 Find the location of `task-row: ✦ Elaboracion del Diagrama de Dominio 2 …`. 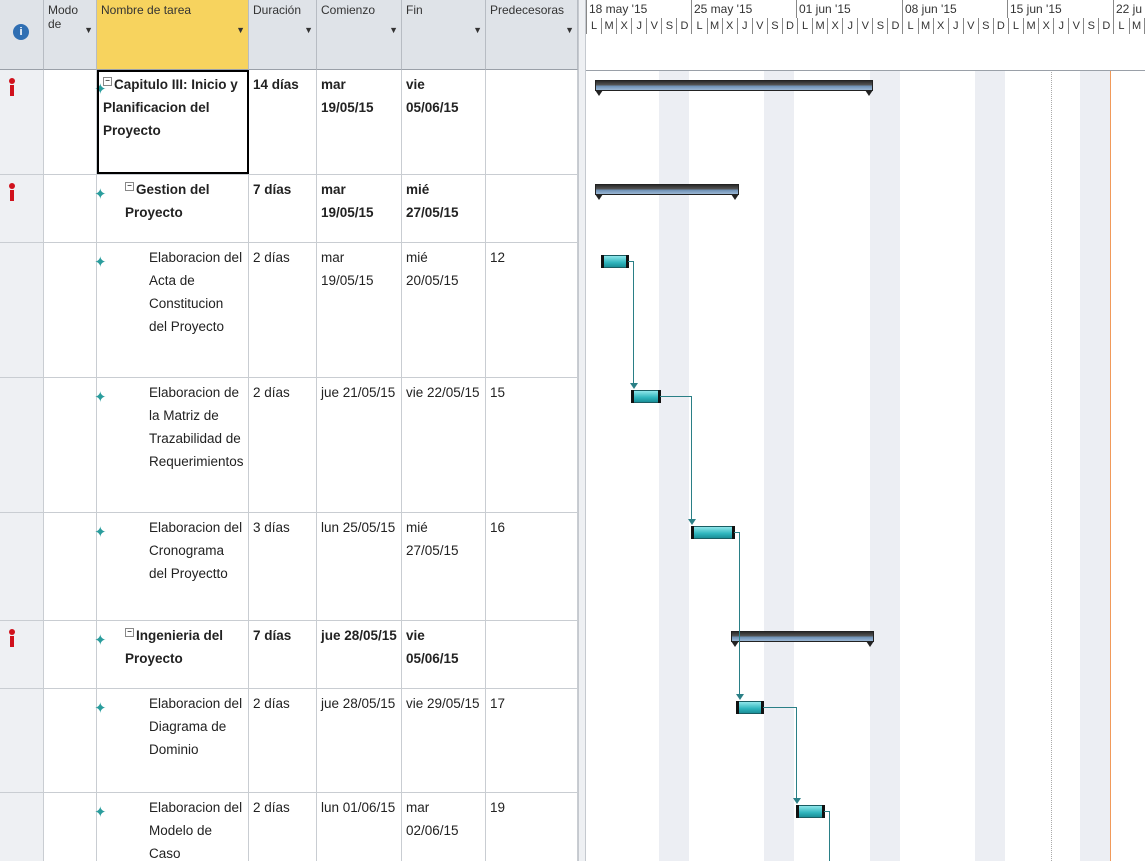

task-row: ✦ Elaboracion del Diagrama de Dominio 2 … is located at coordinates (289, 741).